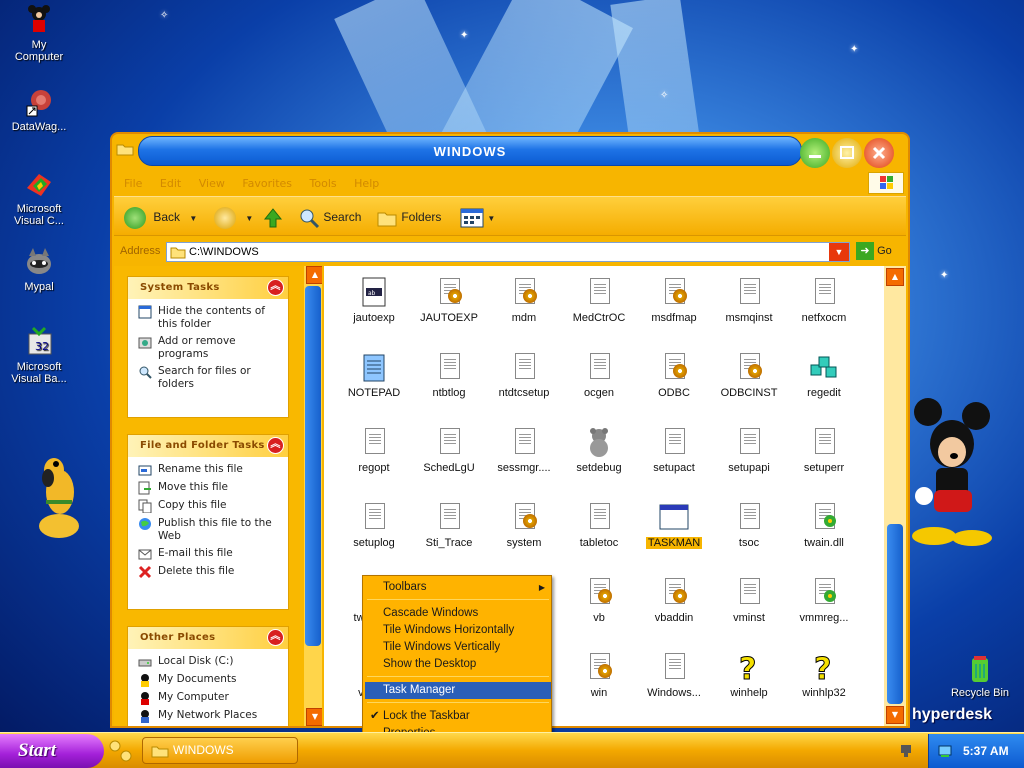 Image resolution: width=1024 pixels, height=768 pixels. What do you see at coordinates (524, 375) in the screenshot?
I see `file-item: ntdtcsetup` at bounding box center [524, 375].